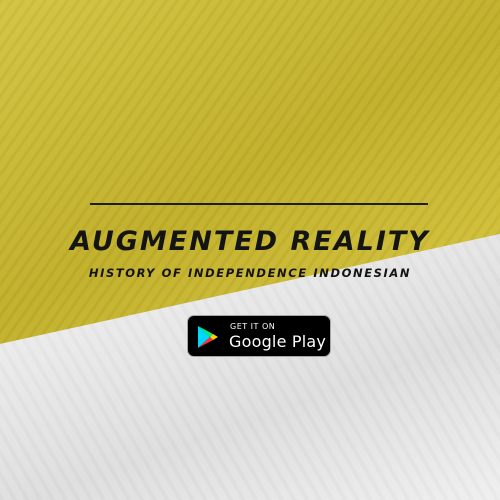 The image size is (500, 500). I want to click on badge-google-play-text: Google Play, so click(278, 341).